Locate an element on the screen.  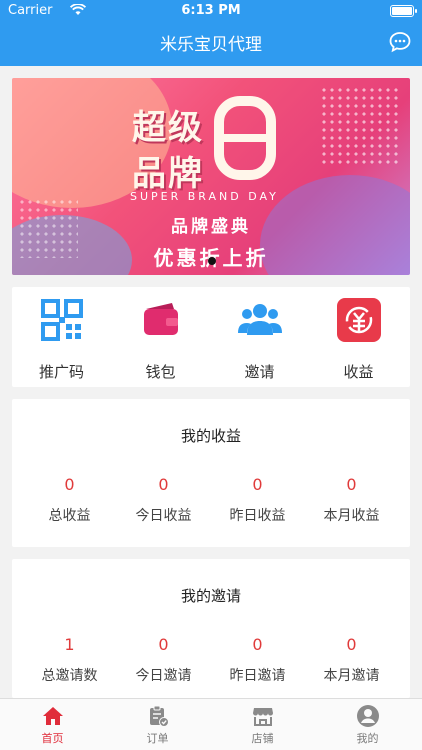
stat-value: 1 is located at coordinates (69, 644).